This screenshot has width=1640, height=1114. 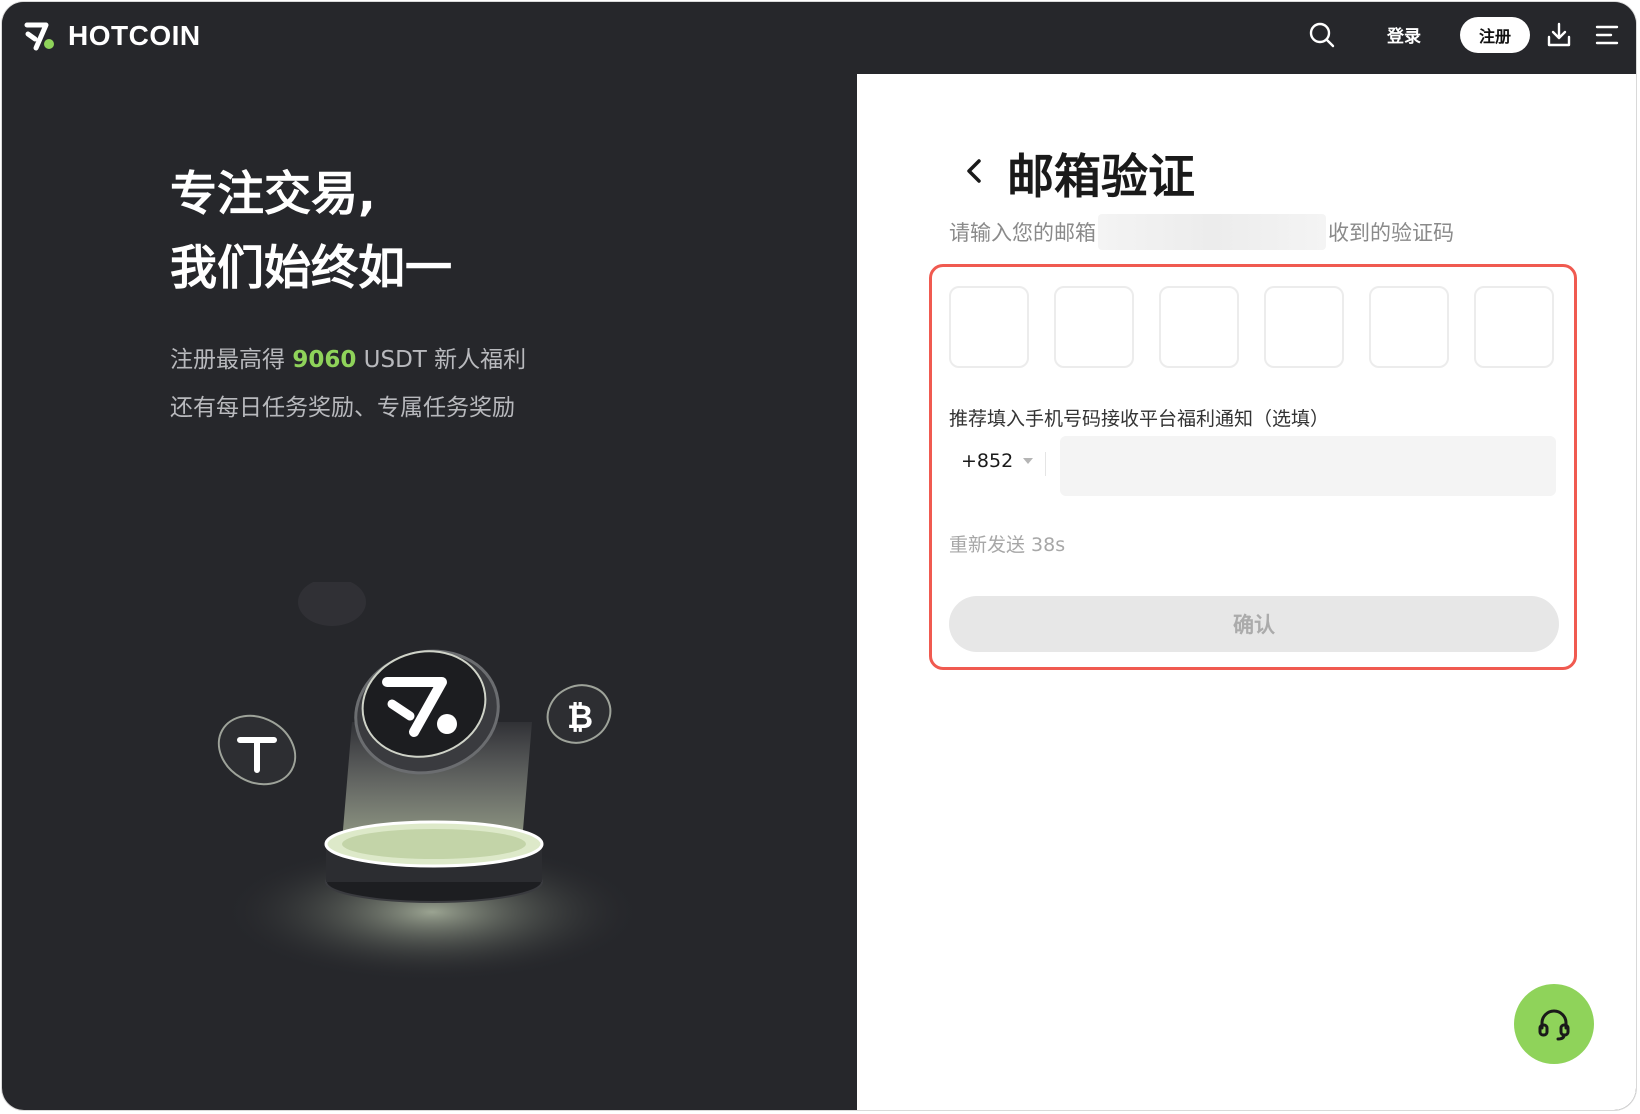 What do you see at coordinates (134, 35) in the screenshot?
I see `brand-name: HOTCOIN` at bounding box center [134, 35].